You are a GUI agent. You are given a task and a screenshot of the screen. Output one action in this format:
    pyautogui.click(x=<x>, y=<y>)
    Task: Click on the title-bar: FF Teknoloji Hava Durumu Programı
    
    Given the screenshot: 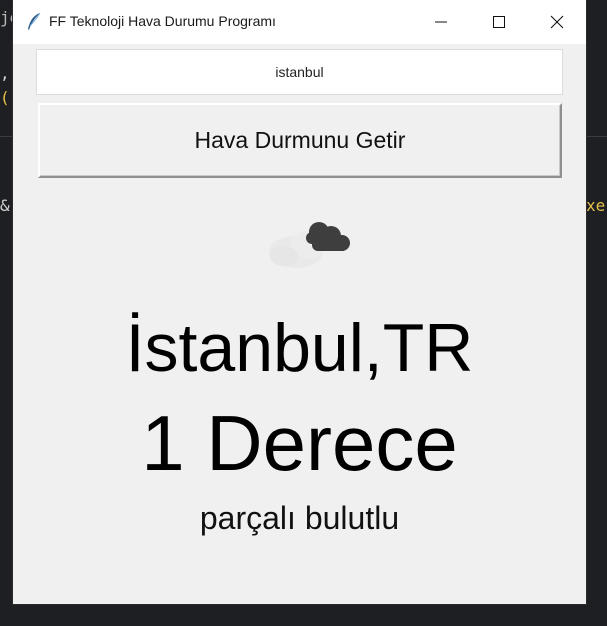 What is the action you would take?
    pyautogui.click(x=299, y=22)
    